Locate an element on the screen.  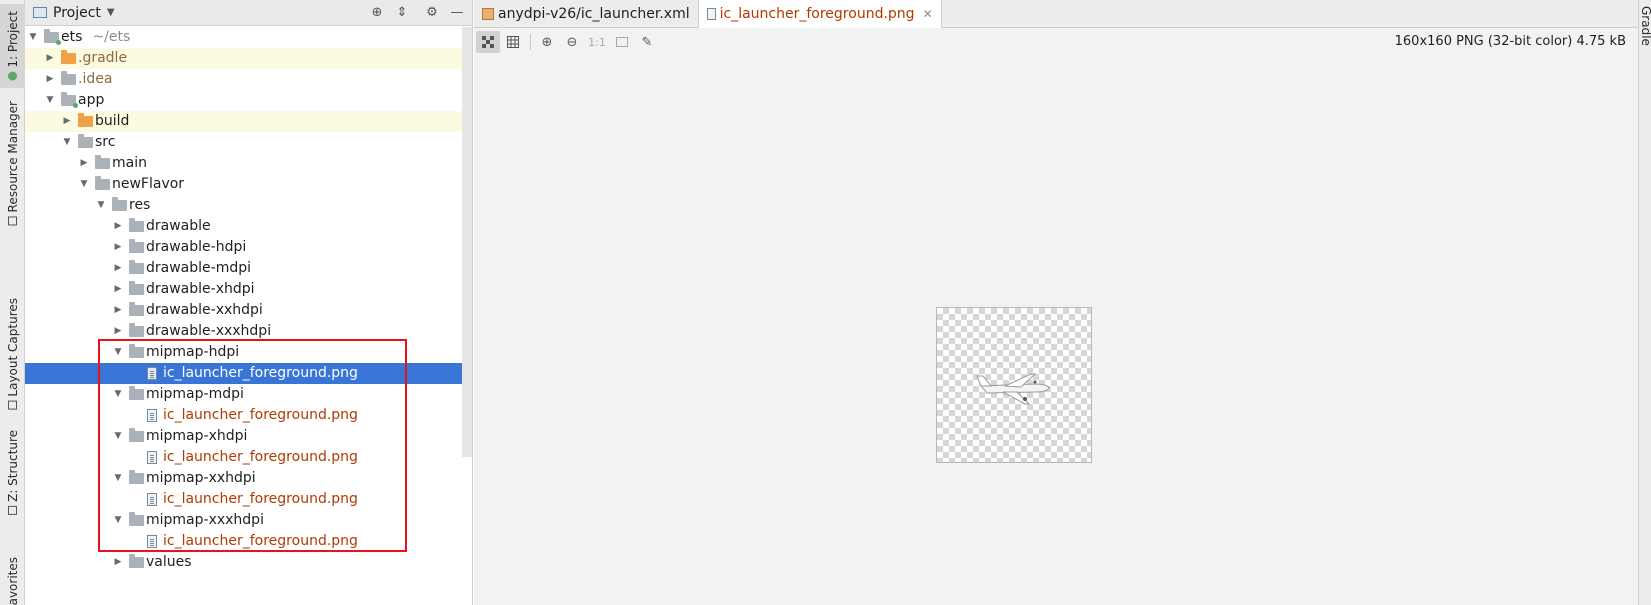
tool-tab-project: 1: Project is located at coordinates (12, 46).